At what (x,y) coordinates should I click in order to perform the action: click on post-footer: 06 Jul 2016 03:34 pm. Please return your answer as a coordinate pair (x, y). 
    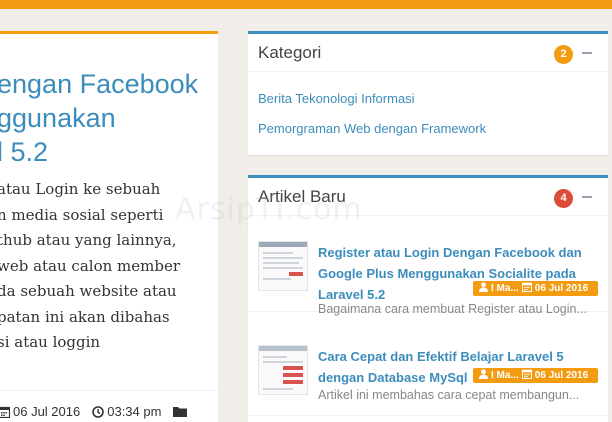
    Looking at the image, I should click on (109, 406).